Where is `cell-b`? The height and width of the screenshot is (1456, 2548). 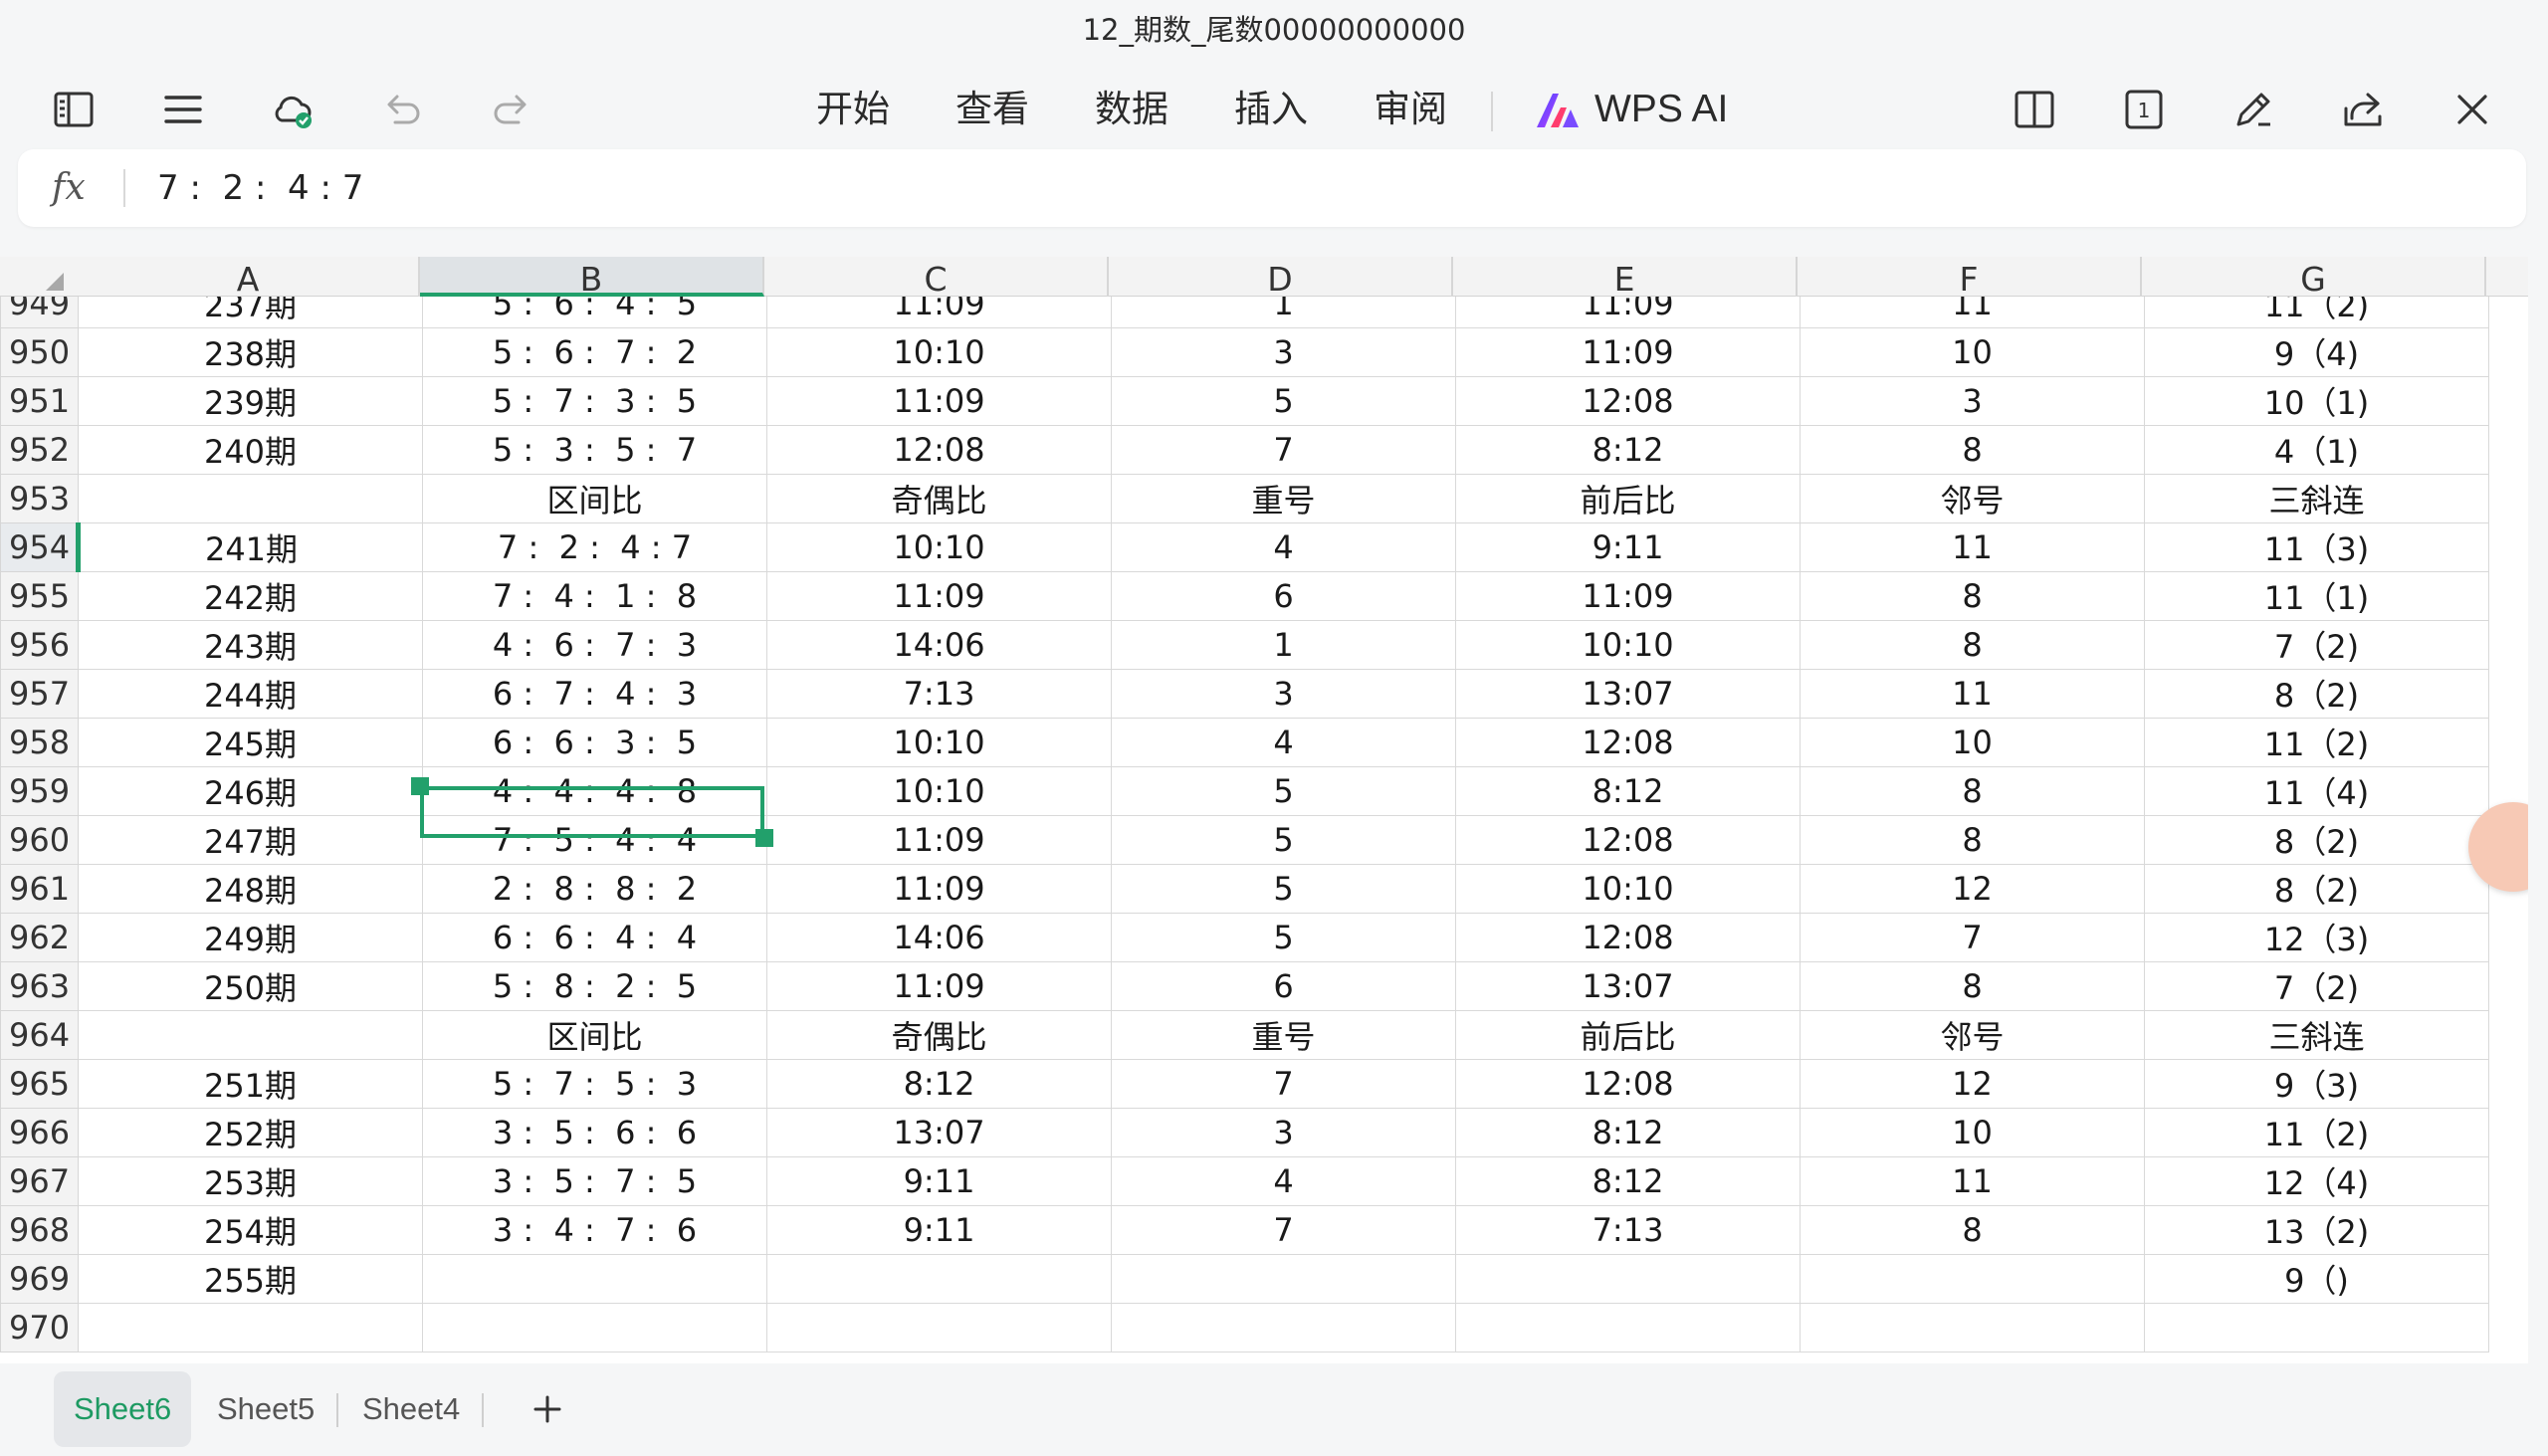 cell-b is located at coordinates (594, 1279).